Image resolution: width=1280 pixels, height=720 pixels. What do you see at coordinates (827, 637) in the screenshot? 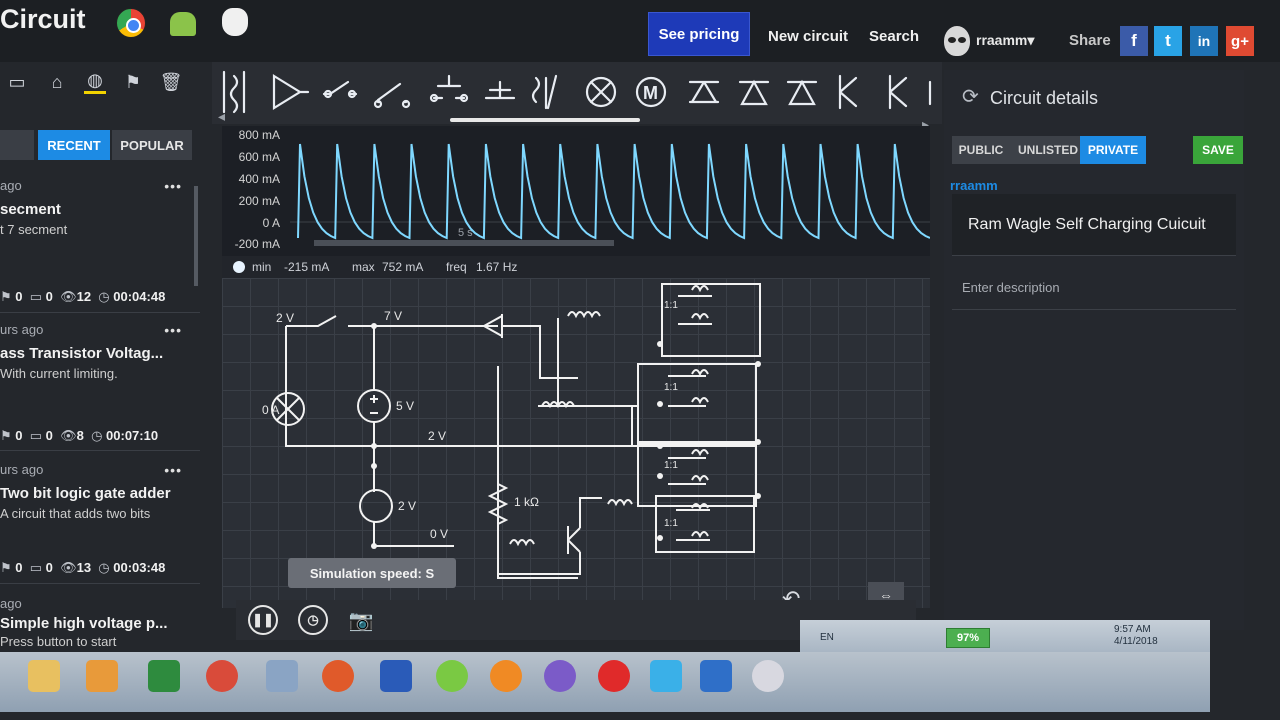
I see `language-indicator: EN` at bounding box center [827, 637].